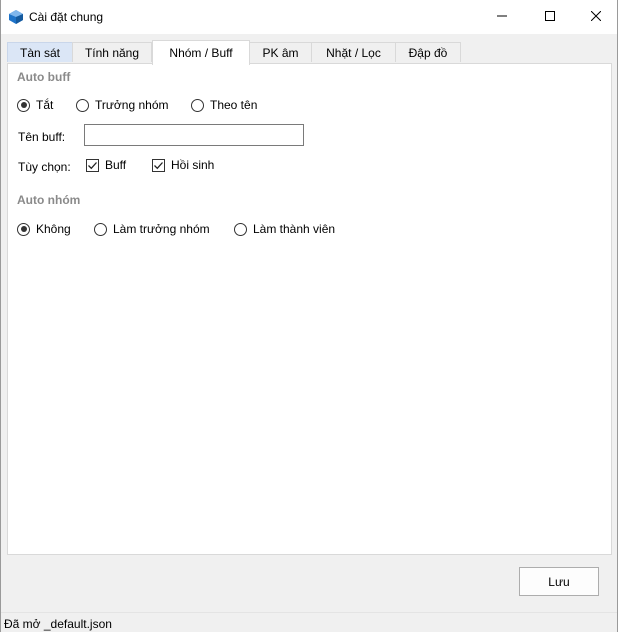 The height and width of the screenshot is (632, 620). I want to click on checkbox-buff: Buff, so click(106, 165).